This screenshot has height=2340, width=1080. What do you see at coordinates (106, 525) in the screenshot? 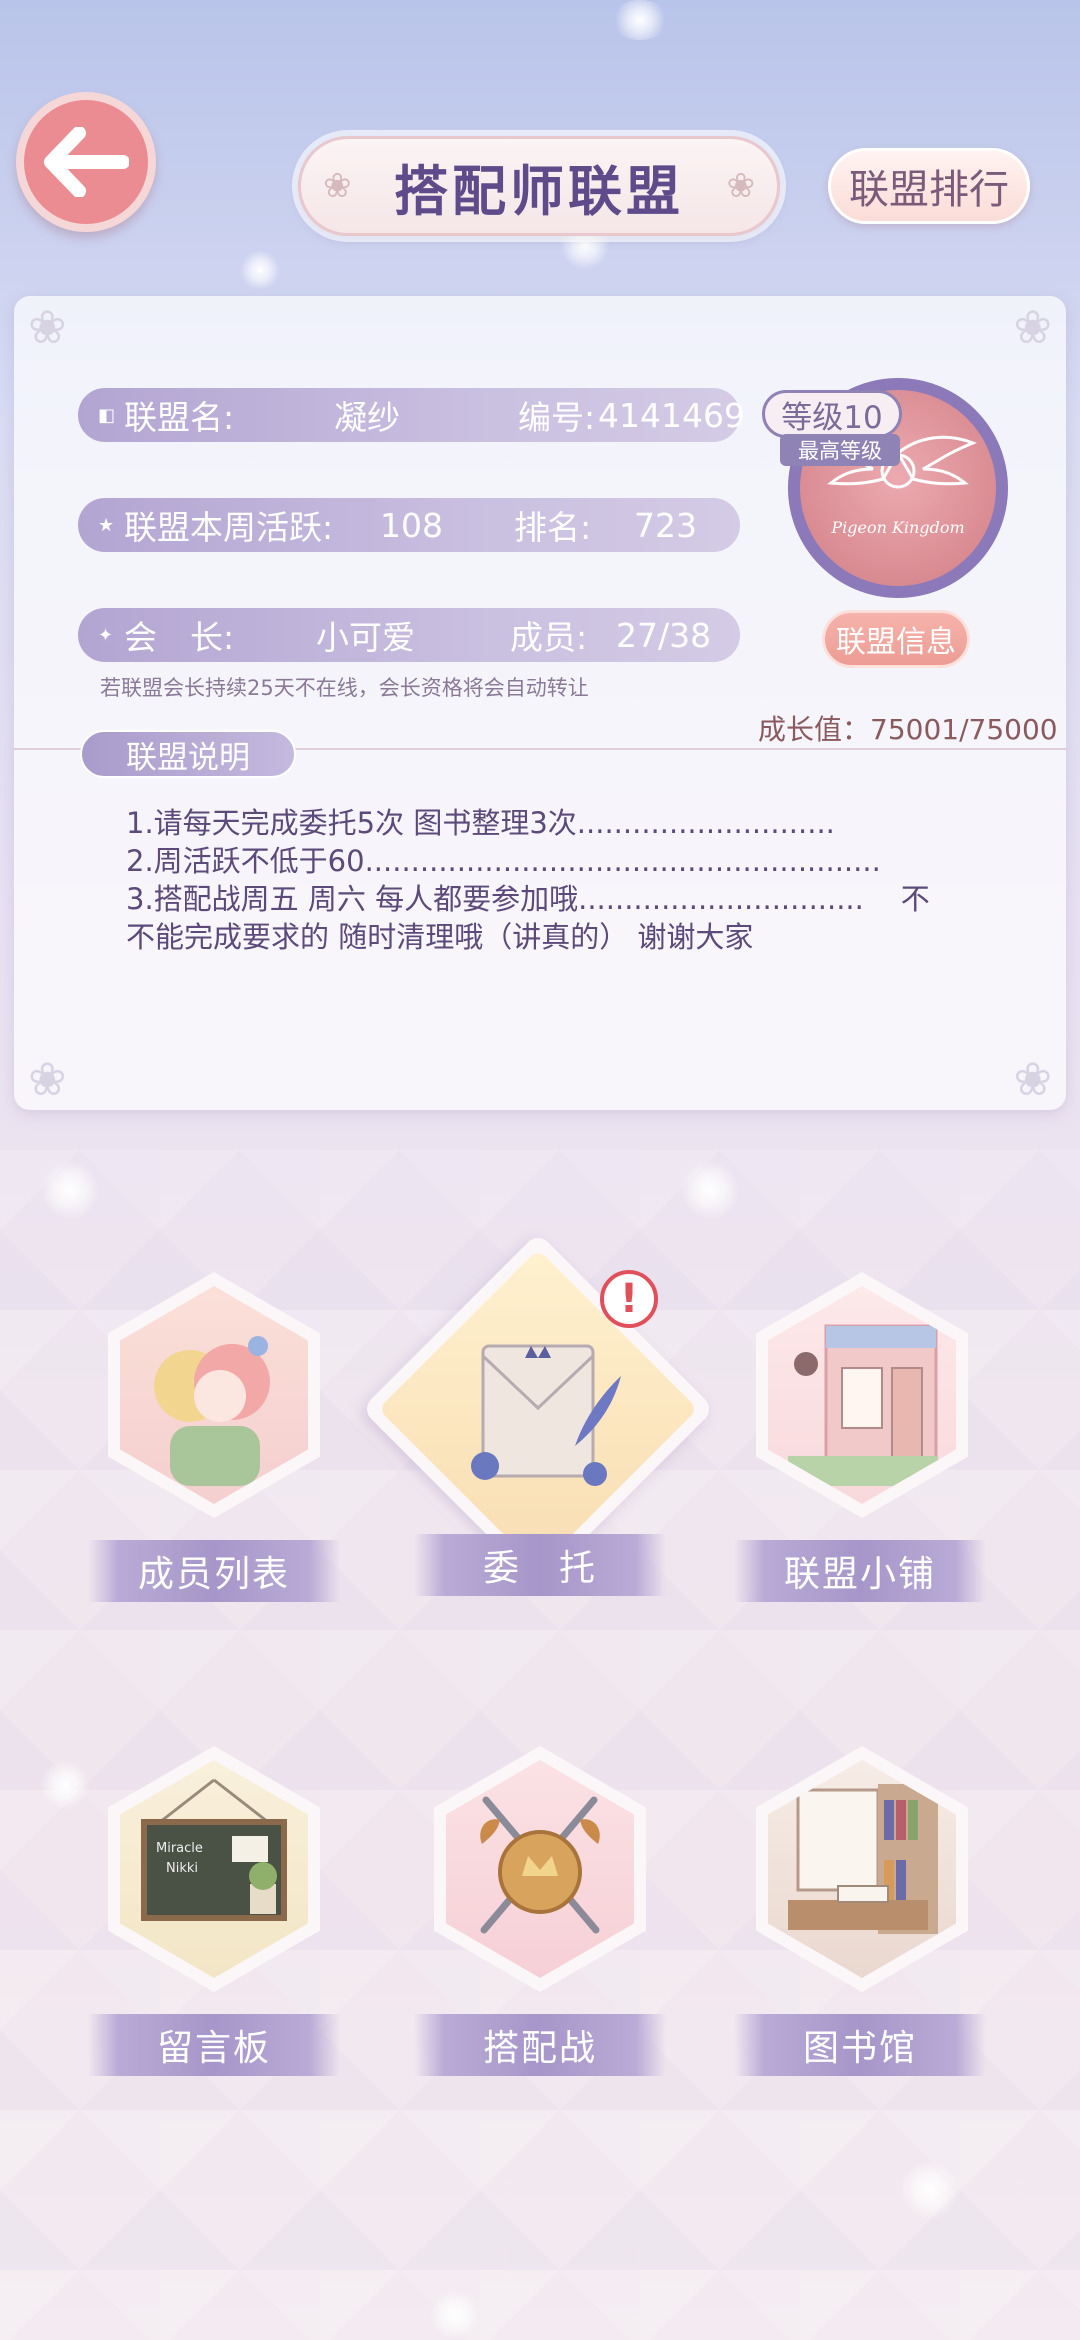
I see `star-icon: ★` at bounding box center [106, 525].